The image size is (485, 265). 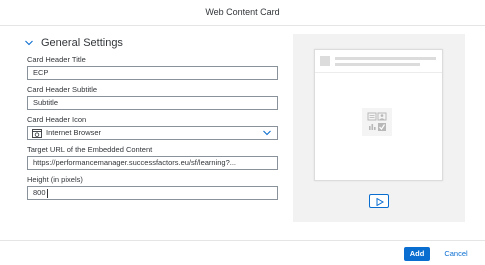 What do you see at coordinates (57, 119) in the screenshot?
I see `card-header-icon-label: Card Header Icon` at bounding box center [57, 119].